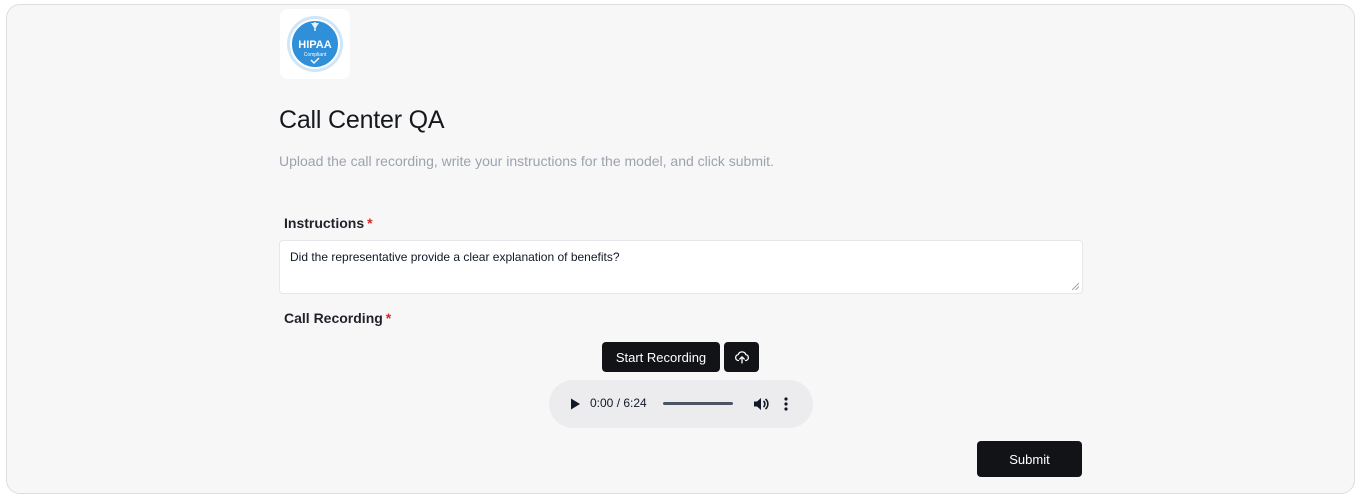 The height and width of the screenshot is (494, 1355). I want to click on instructions-label: Instructions *, so click(328, 223).